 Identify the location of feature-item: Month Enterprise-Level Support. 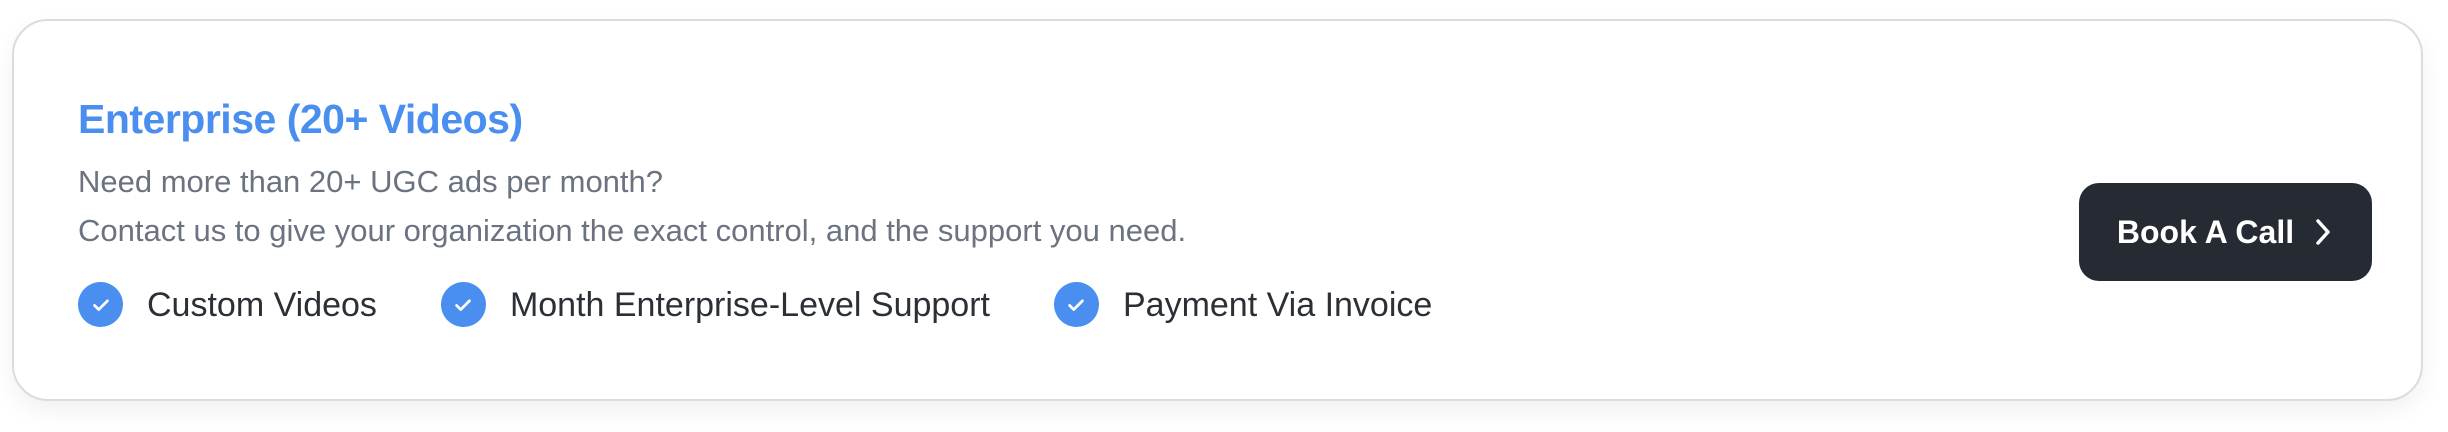
(715, 304).